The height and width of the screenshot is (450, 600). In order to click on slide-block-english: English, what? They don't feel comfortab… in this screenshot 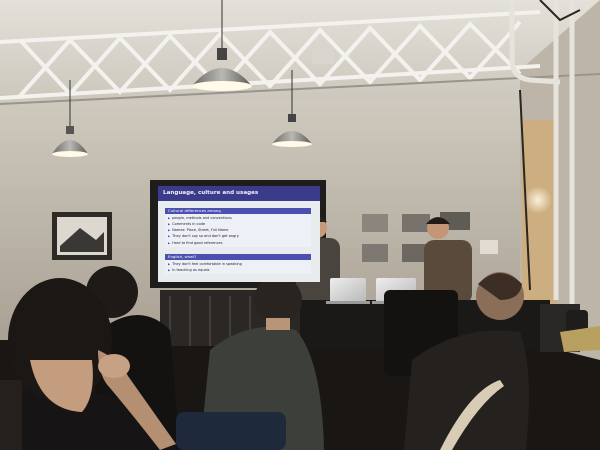, I will do `click(238, 264)`.